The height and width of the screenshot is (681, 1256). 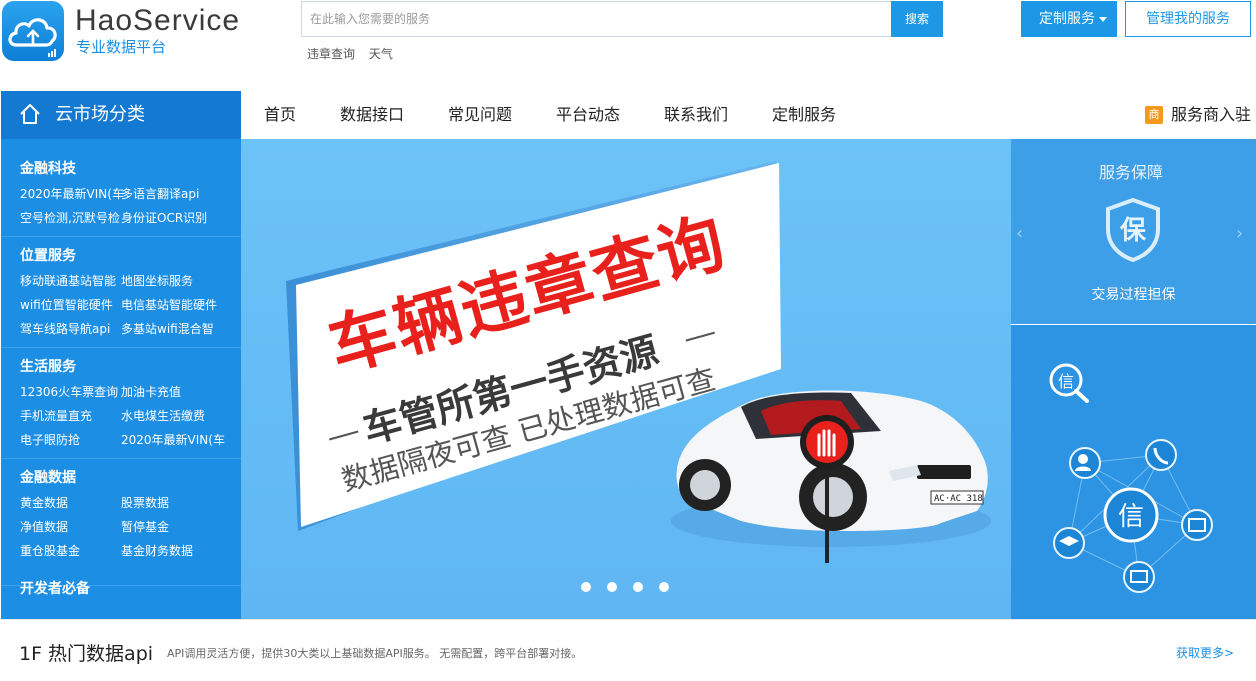 I want to click on caret-down-icon, so click(x=1103, y=19).